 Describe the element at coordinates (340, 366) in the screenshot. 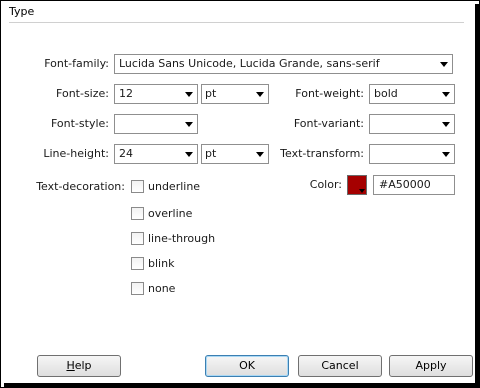

I see `cancel-button: Cancel` at that location.